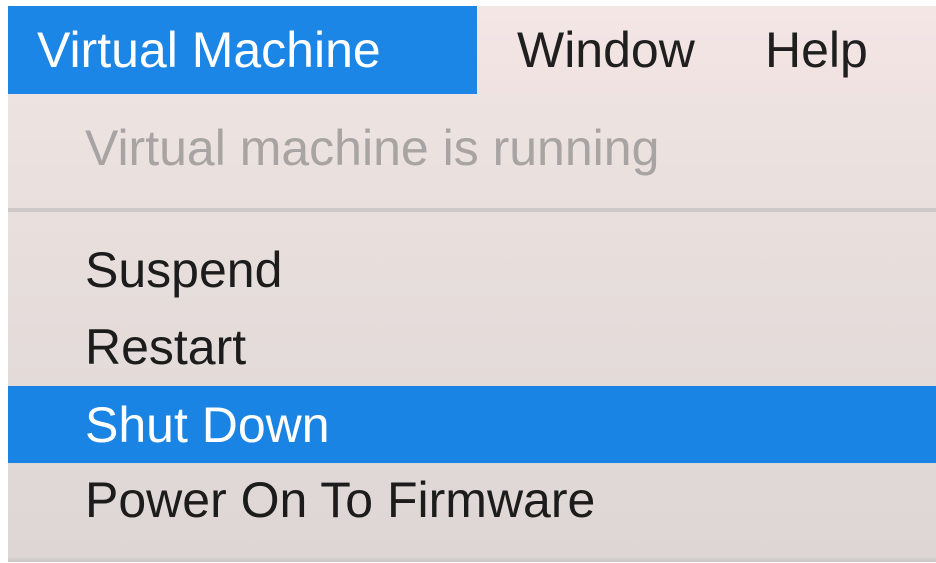 This screenshot has height=563, width=936. Describe the element at coordinates (621, 50) in the screenshot. I see `menubar-item-window: Window` at that location.